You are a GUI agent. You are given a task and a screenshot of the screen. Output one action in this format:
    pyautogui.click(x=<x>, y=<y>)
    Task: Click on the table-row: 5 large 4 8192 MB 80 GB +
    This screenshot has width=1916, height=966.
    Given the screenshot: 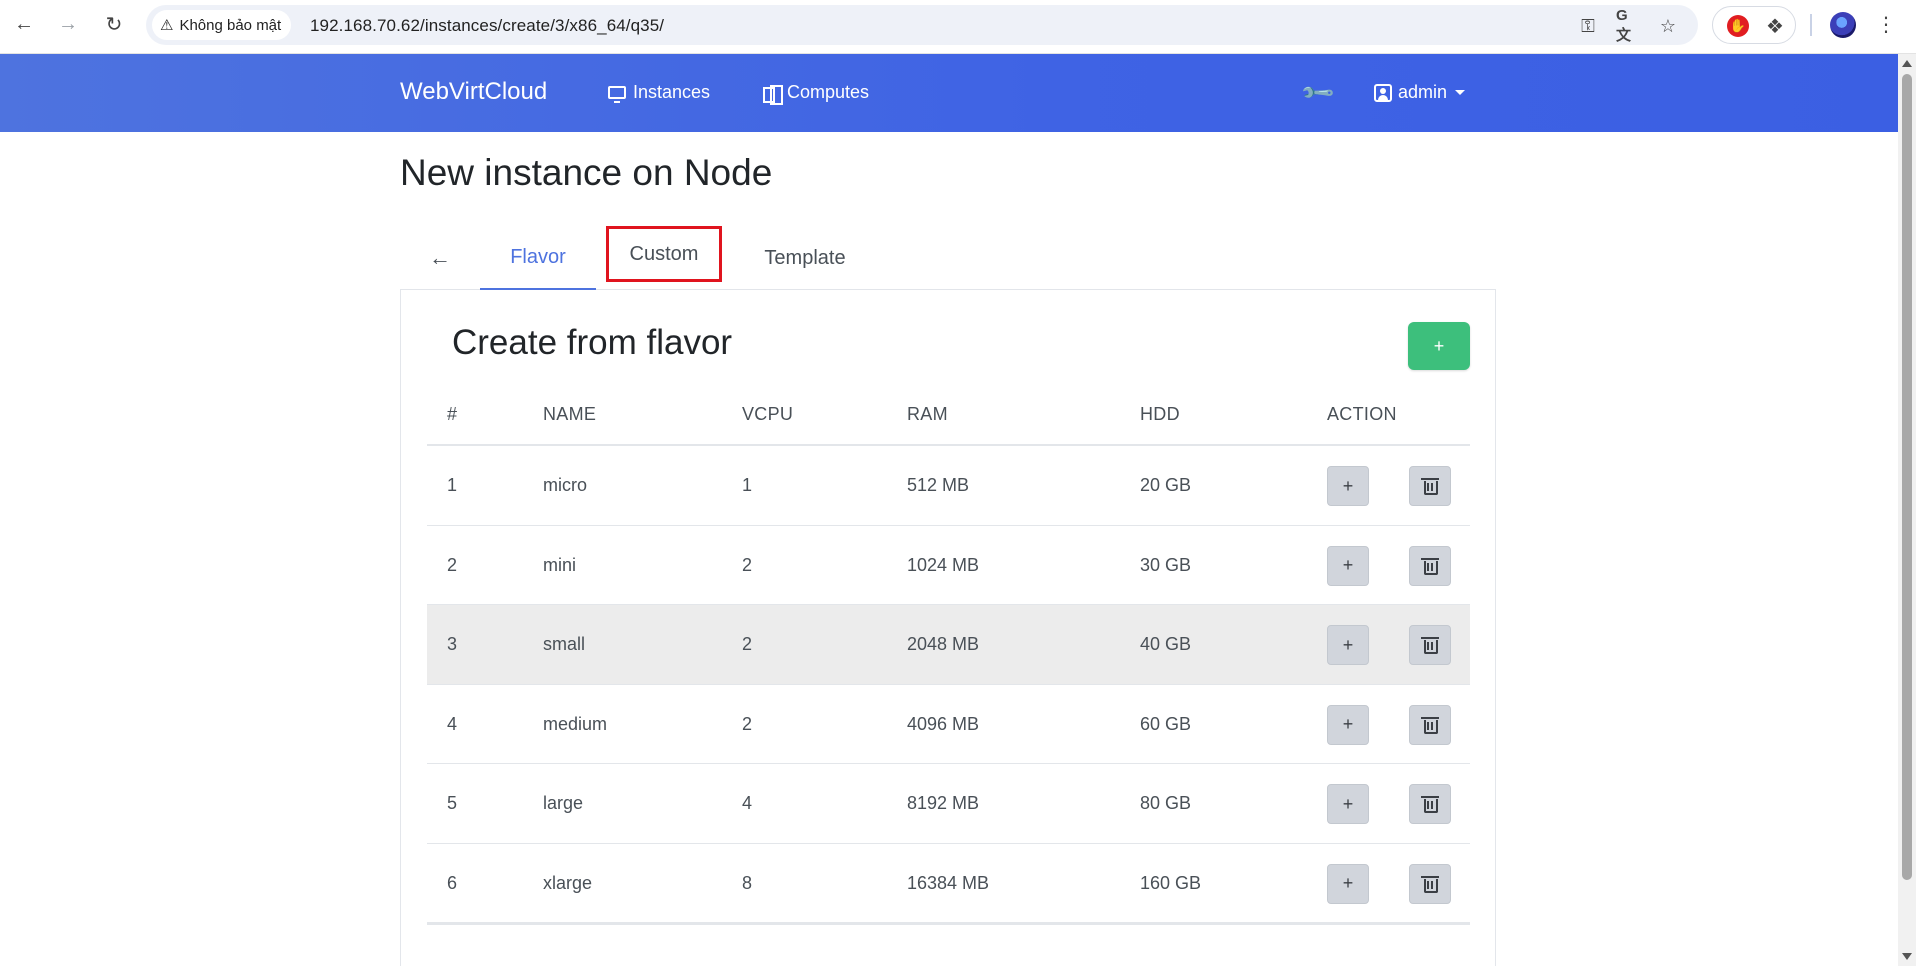 What is the action you would take?
    pyautogui.click(x=948, y=804)
    